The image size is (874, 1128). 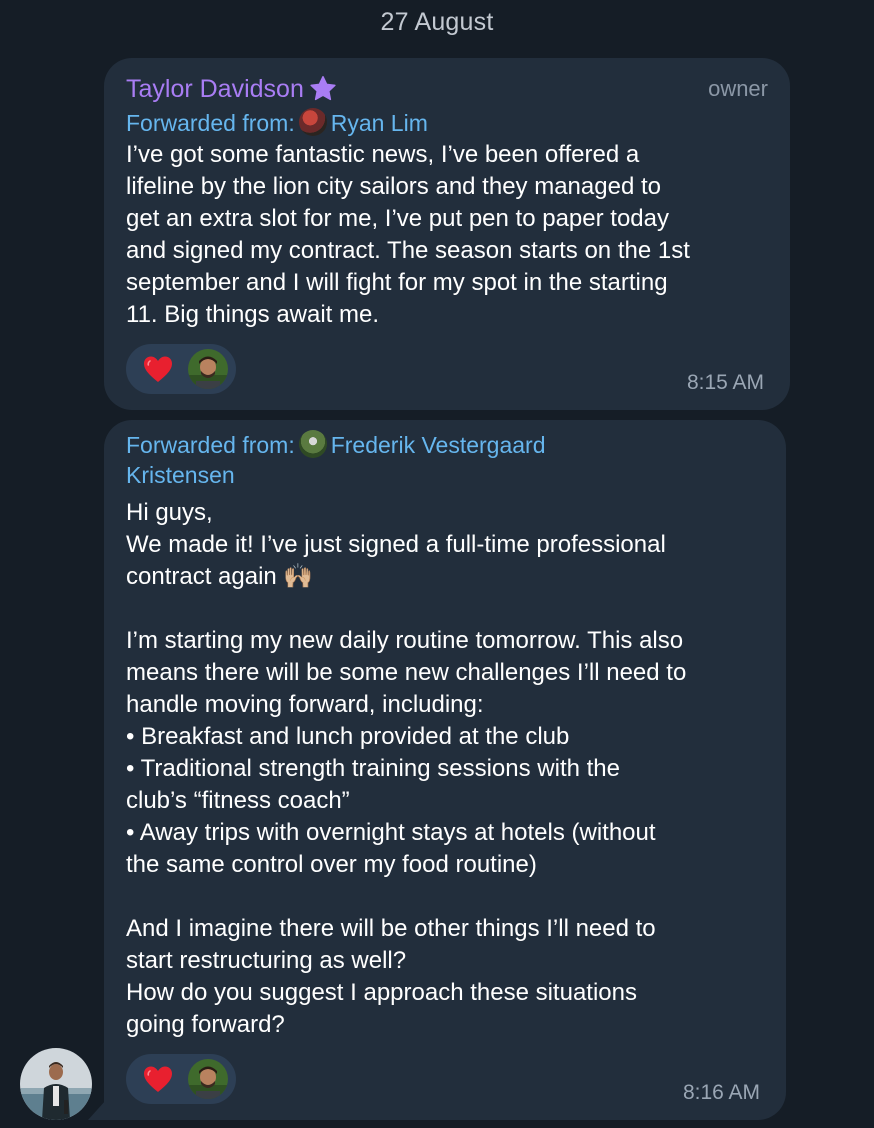 I want to click on role-badge: owner, so click(x=738, y=88).